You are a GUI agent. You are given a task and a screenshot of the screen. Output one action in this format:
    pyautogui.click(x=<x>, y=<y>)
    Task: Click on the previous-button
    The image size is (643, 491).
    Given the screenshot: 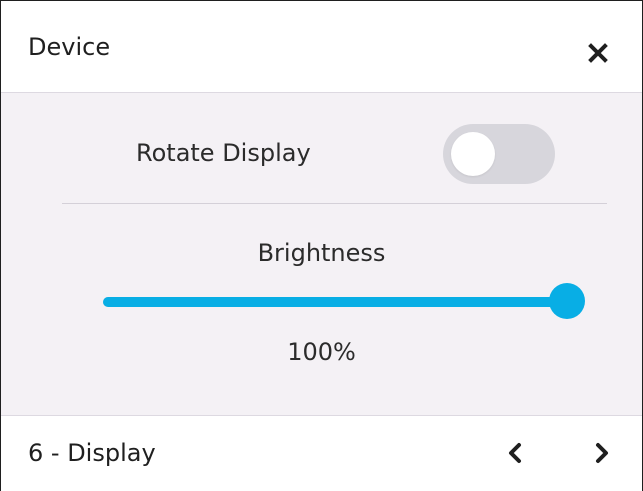 What is the action you would take?
    pyautogui.click(x=515, y=453)
    